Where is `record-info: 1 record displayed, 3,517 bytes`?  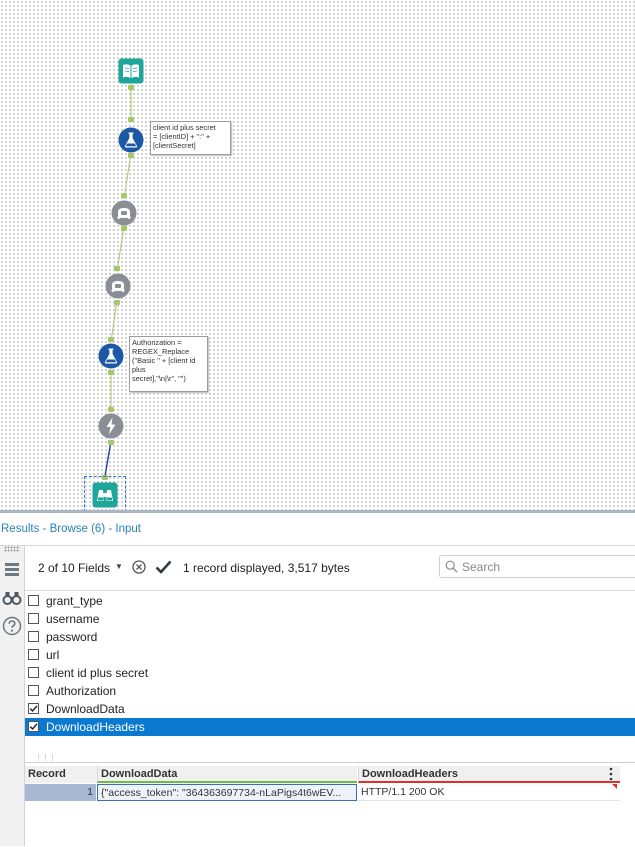
record-info: 1 record displayed, 3,517 bytes is located at coordinates (266, 568).